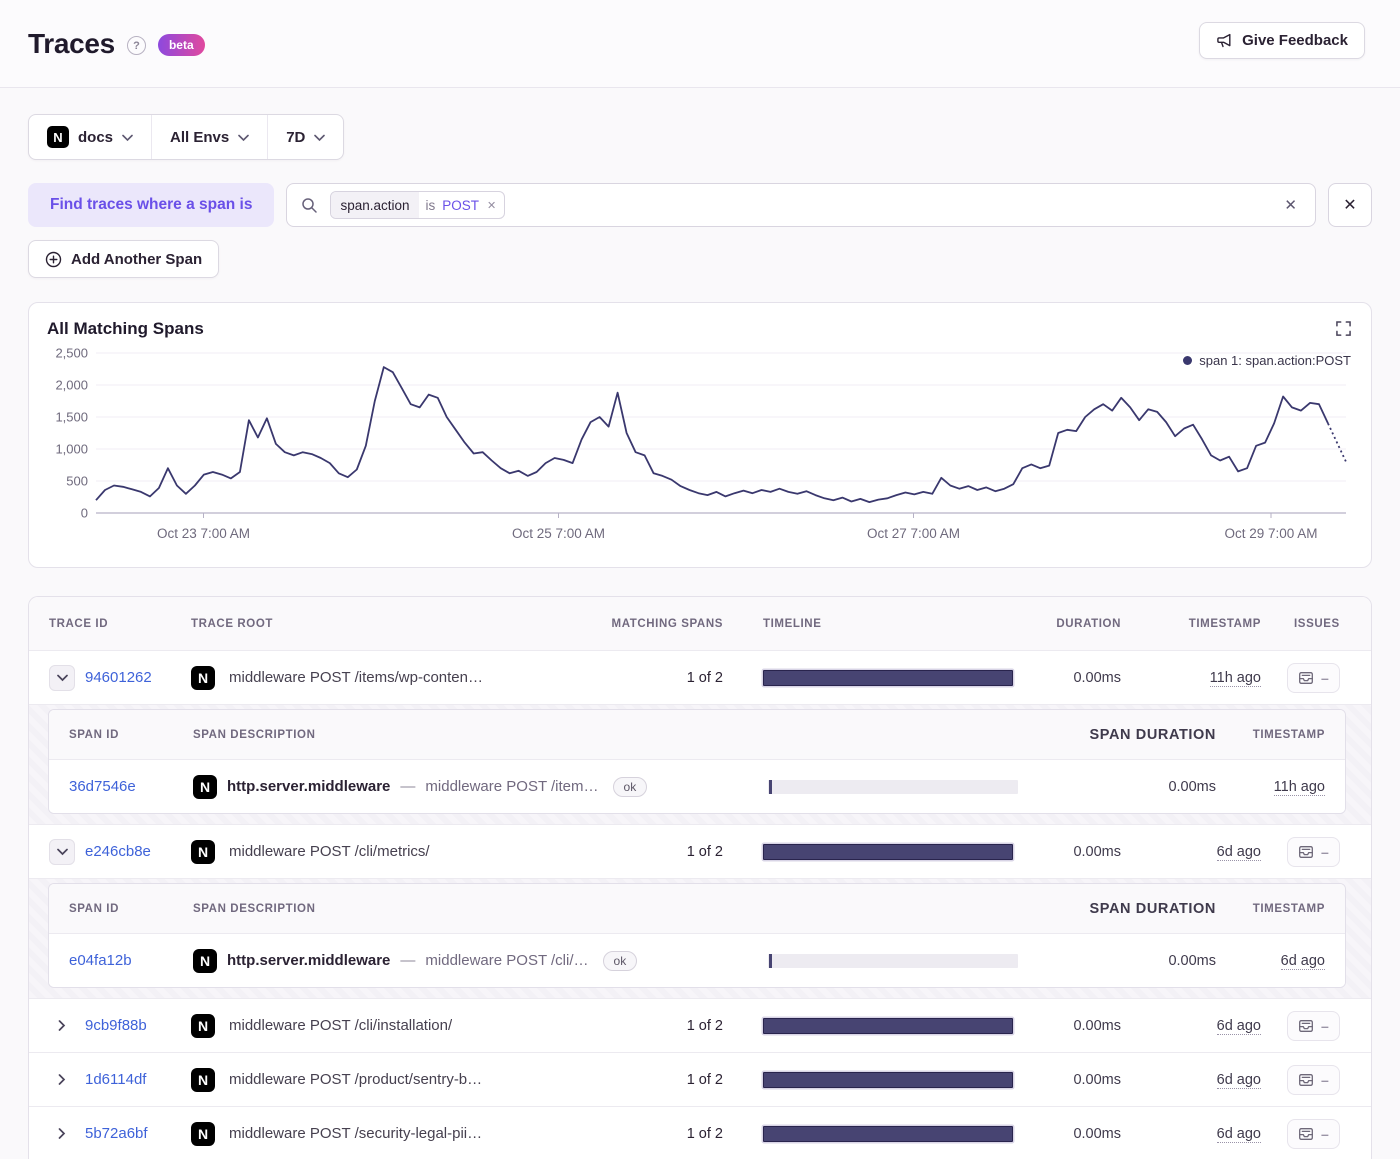 The image size is (1400, 1159). What do you see at coordinates (151, 205) in the screenshot?
I see `find-traces-label: Find traces where a span is` at bounding box center [151, 205].